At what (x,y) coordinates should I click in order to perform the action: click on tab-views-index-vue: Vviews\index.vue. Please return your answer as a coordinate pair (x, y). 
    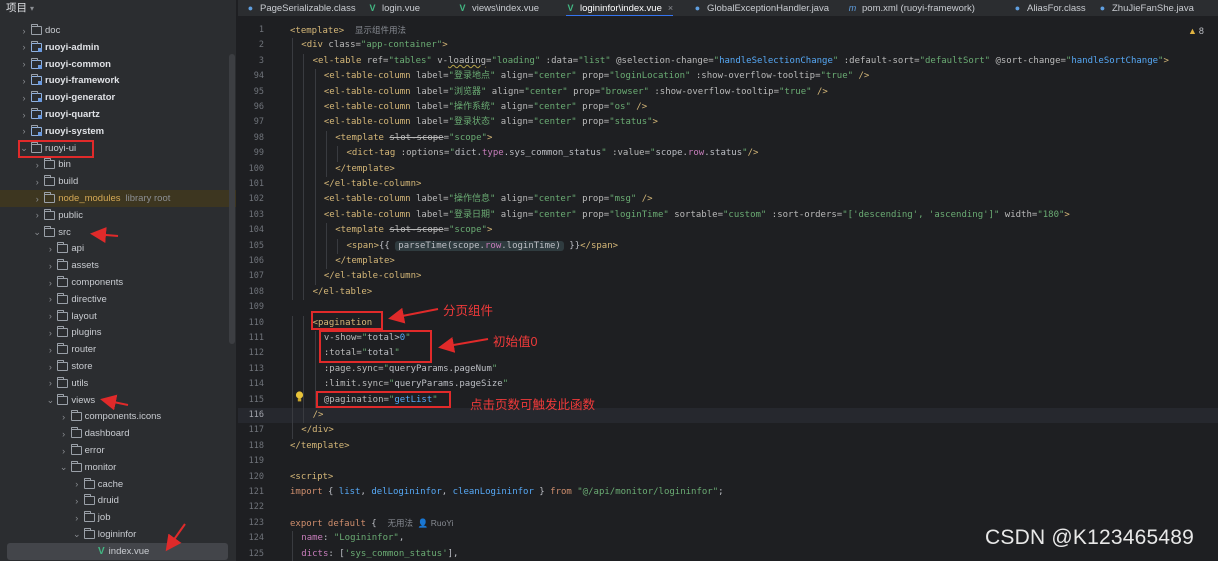
    Looking at the image, I should click on (498, 8).